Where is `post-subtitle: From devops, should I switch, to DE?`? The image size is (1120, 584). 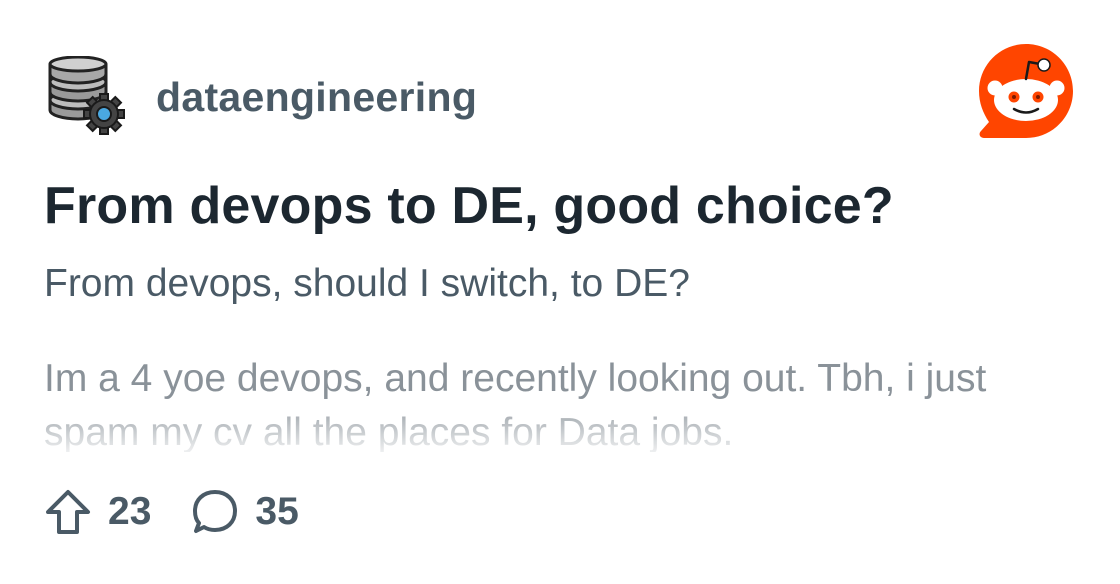 post-subtitle: From devops, should I switch, to DE? is located at coordinates (367, 283).